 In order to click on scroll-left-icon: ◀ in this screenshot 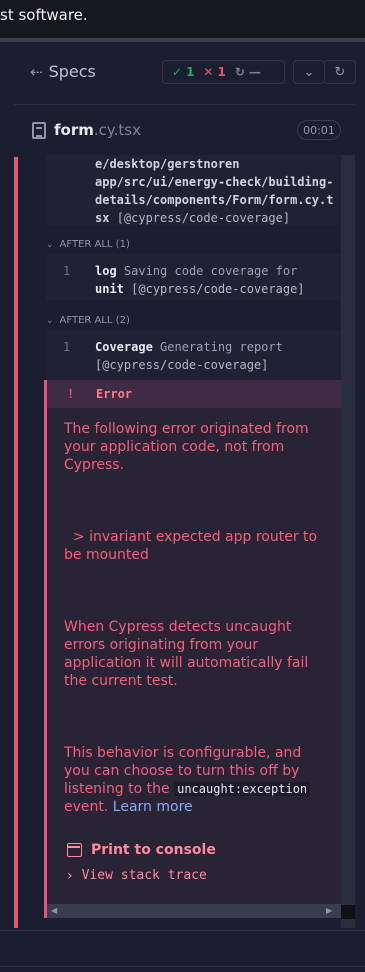, I will do `click(54, 910)`.